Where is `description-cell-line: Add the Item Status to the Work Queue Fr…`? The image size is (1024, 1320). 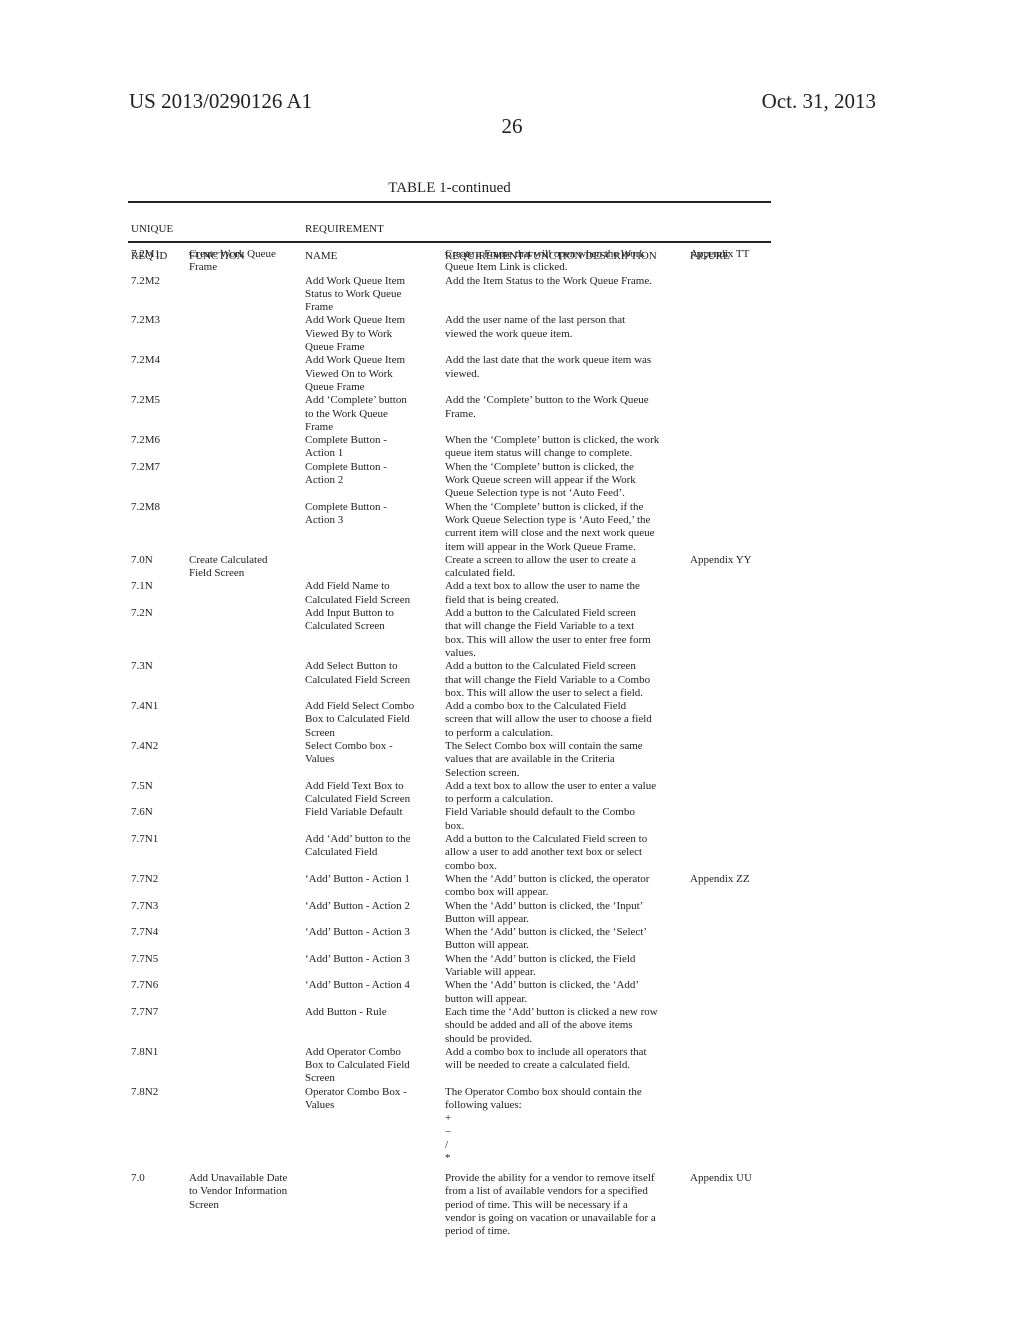
description-cell-line: Add the Item Status to the Work Queue Fr… is located at coordinates (548, 280).